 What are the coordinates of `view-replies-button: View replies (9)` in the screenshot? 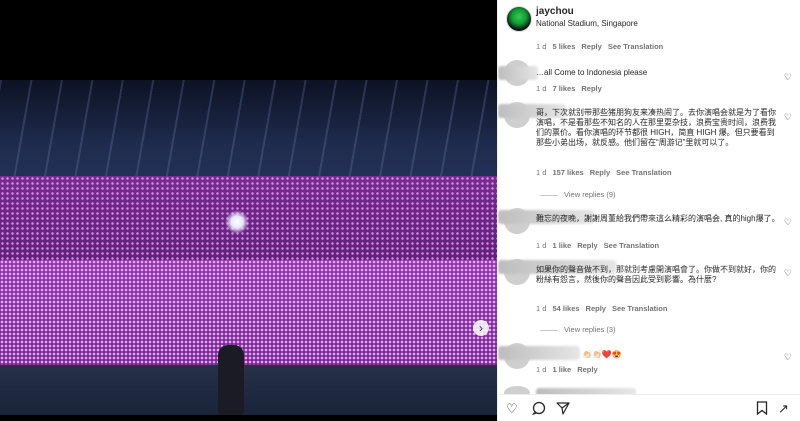 It's located at (578, 194).